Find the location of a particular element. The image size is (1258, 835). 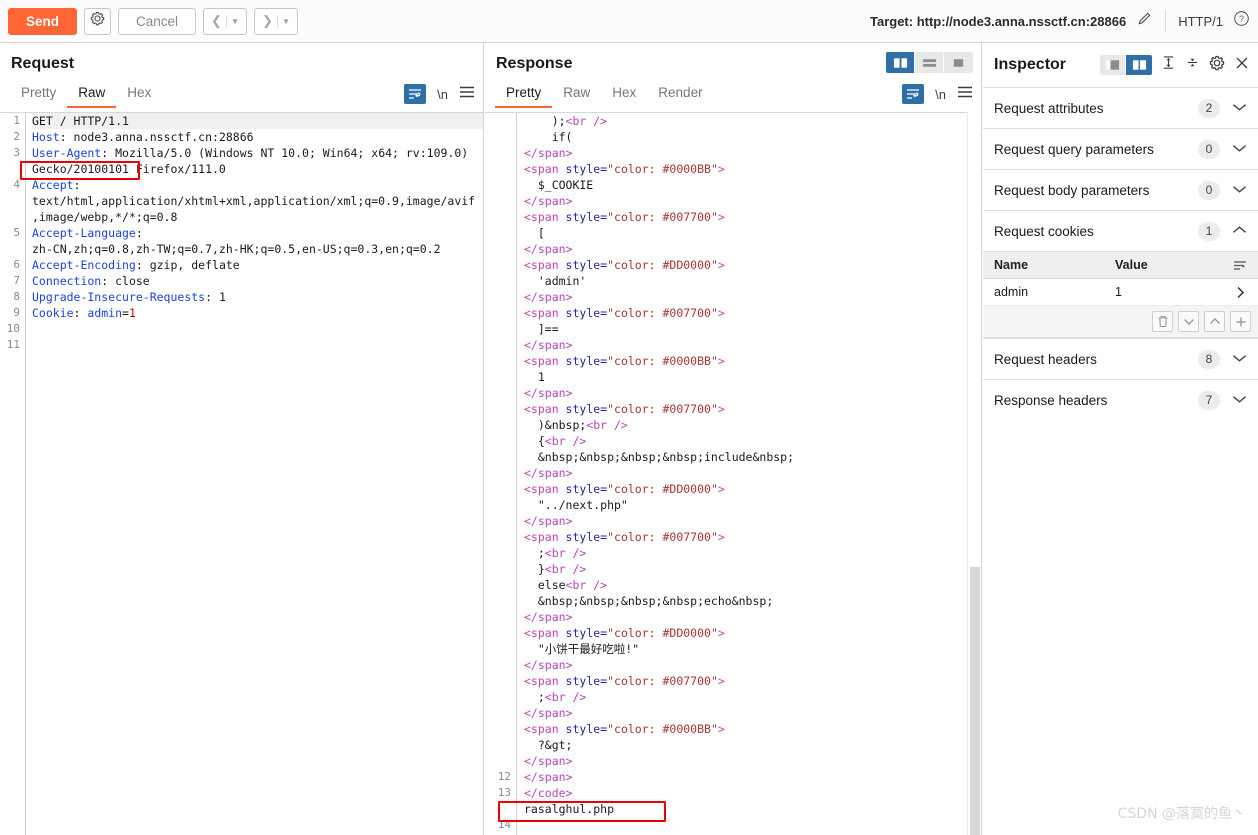

code-line: Gecko/20100101 Firefox/111.0 is located at coordinates (257, 169).